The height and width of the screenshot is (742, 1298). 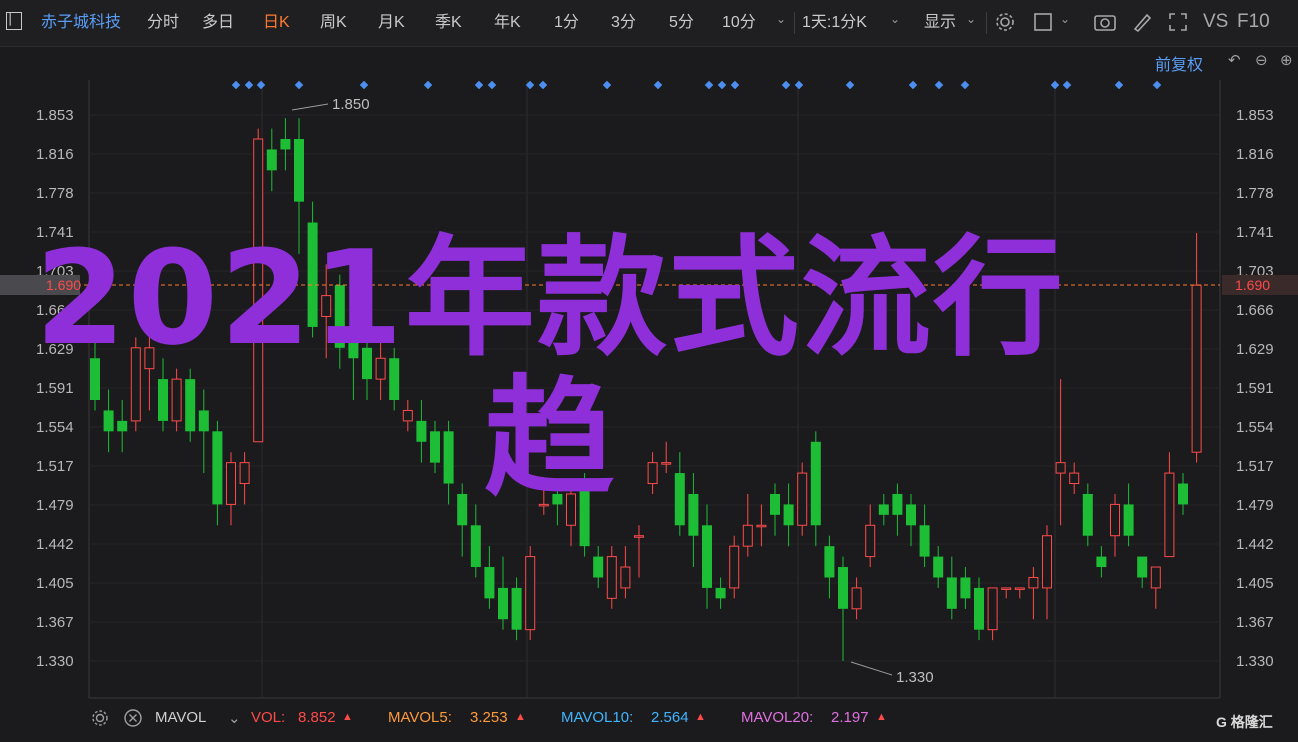 What do you see at coordinates (489, 717) in the screenshot?
I see `mavol5-value: 3.253` at bounding box center [489, 717].